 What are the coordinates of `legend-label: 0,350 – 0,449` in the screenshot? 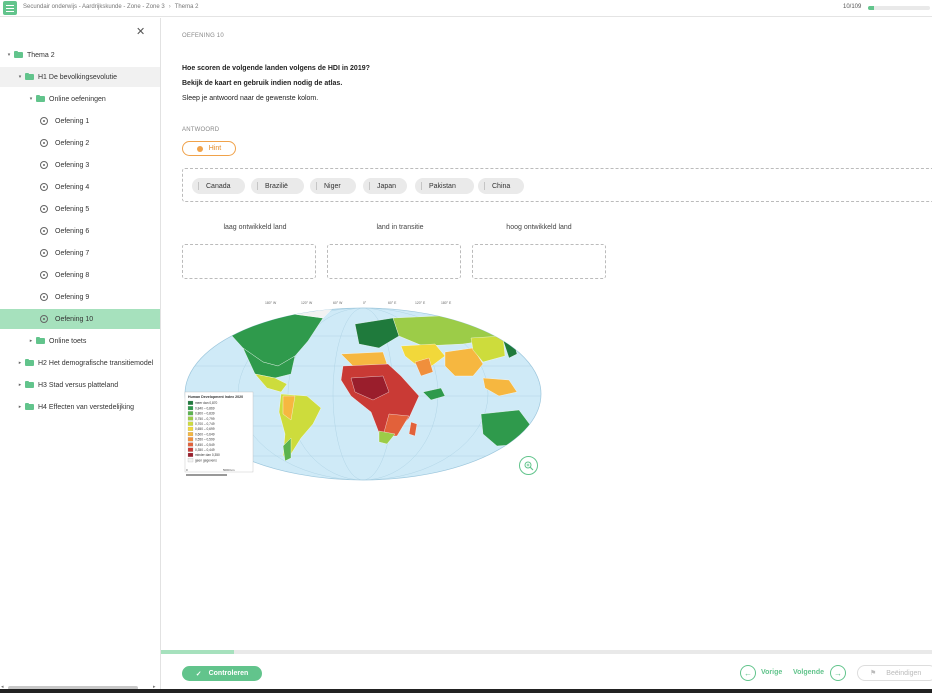 It's located at (205, 450).